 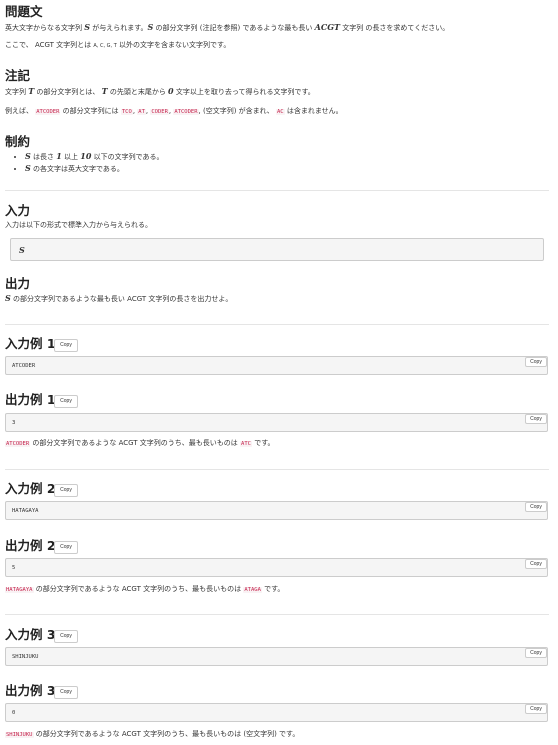 I want to click on sample-input-1-title: 入力例 1, so click(x=30, y=343).